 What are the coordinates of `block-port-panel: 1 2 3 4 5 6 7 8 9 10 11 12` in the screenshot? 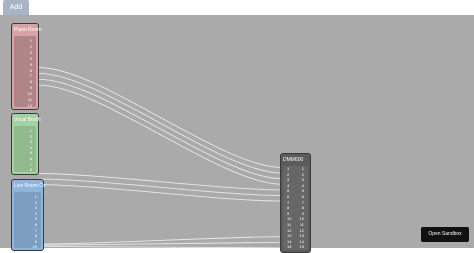 It's located at (25, 72).